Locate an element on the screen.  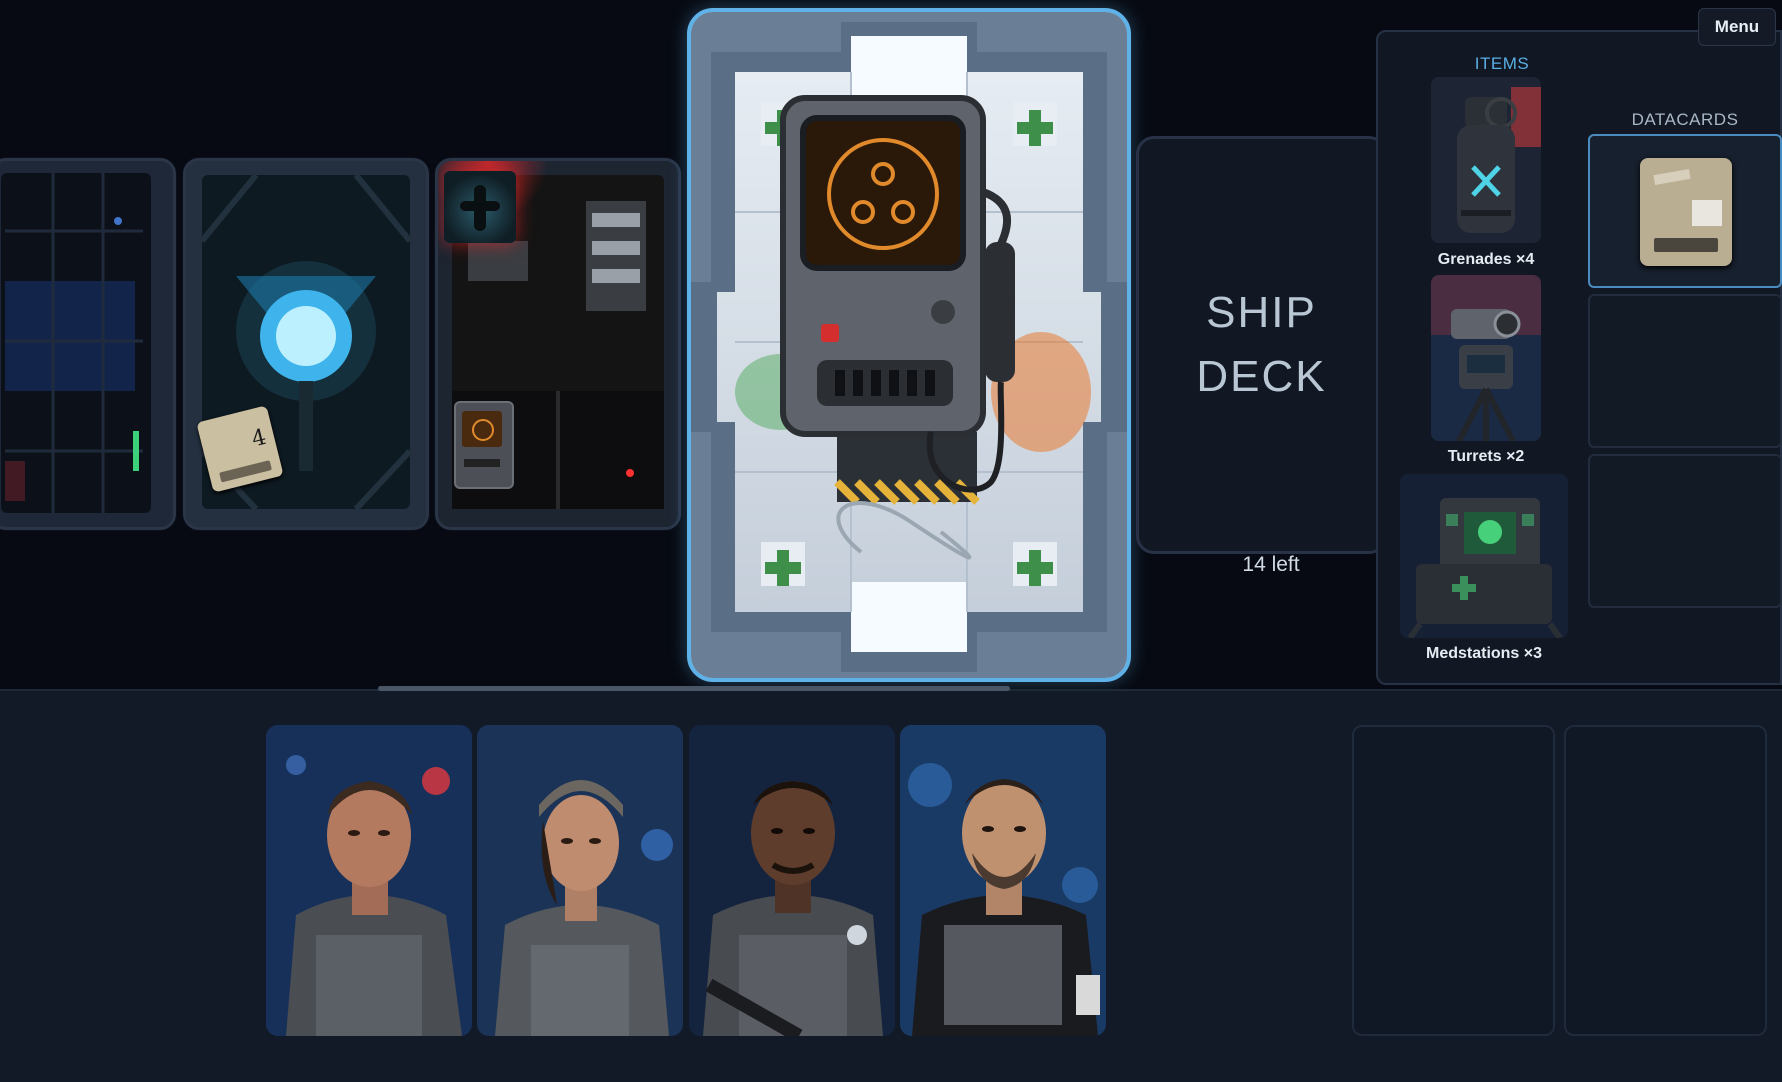
deck-remaining-count: 14 left is located at coordinates (1271, 564).